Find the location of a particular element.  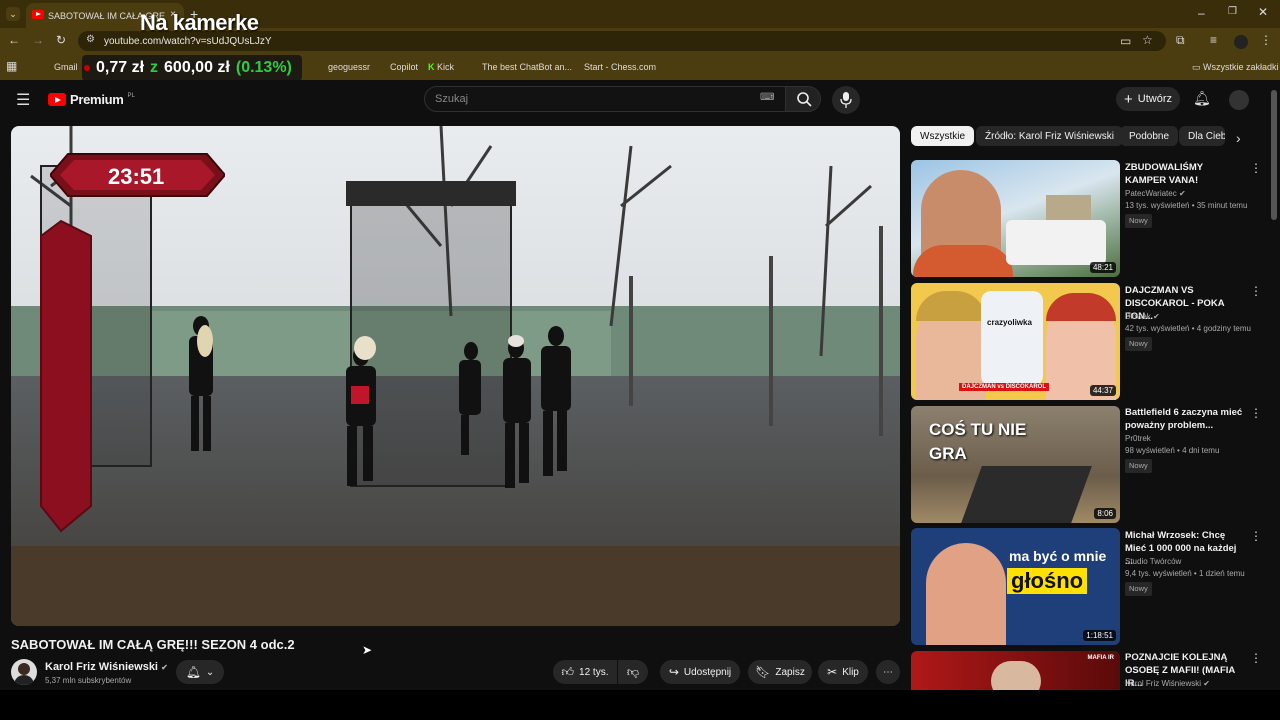

goal-z: z is located at coordinates (154, 67).